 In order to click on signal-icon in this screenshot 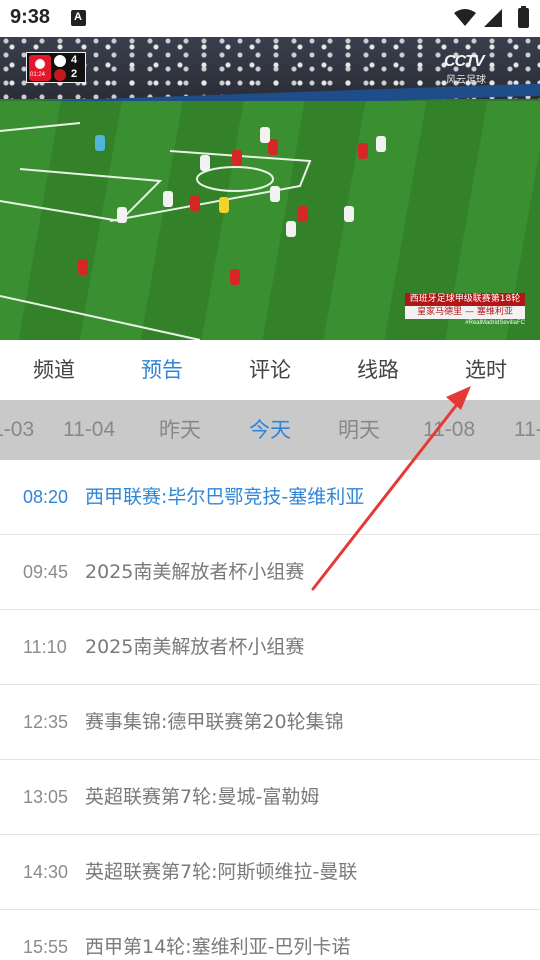, I will do `click(493, 18)`.